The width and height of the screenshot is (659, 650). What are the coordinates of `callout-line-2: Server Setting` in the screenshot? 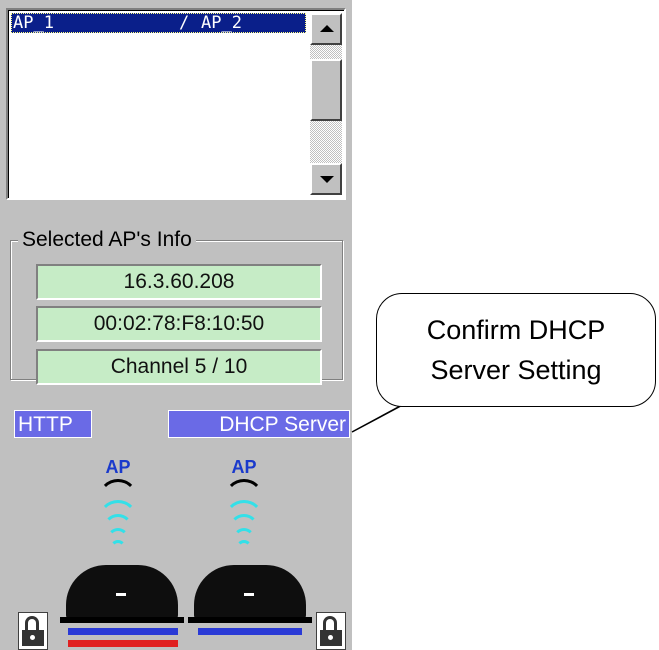 It's located at (516, 370).